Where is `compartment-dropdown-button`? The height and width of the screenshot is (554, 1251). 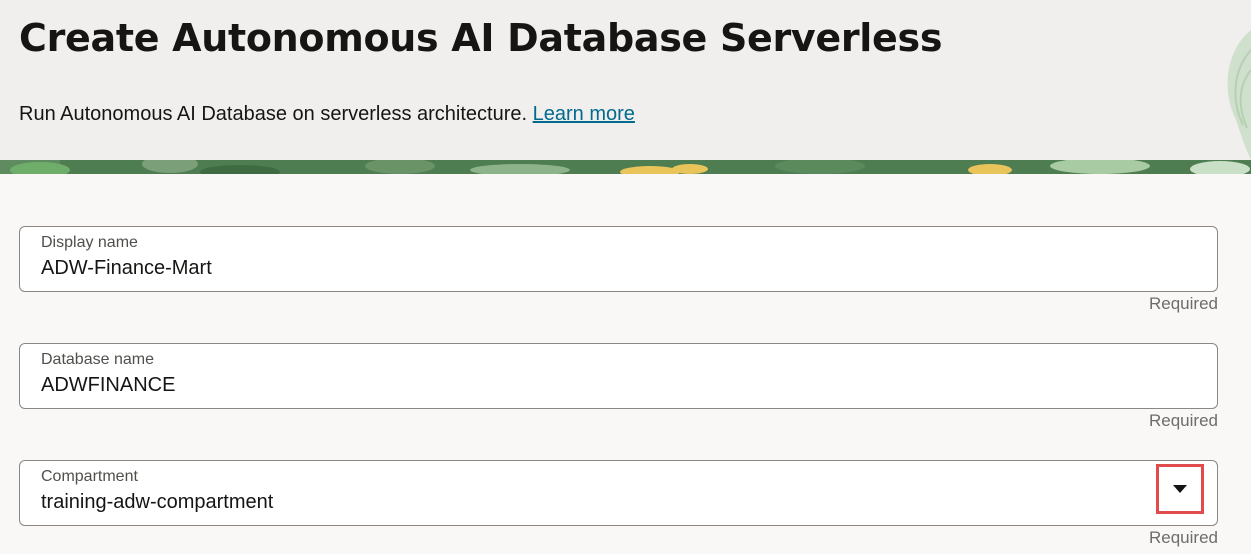 compartment-dropdown-button is located at coordinates (1180, 489).